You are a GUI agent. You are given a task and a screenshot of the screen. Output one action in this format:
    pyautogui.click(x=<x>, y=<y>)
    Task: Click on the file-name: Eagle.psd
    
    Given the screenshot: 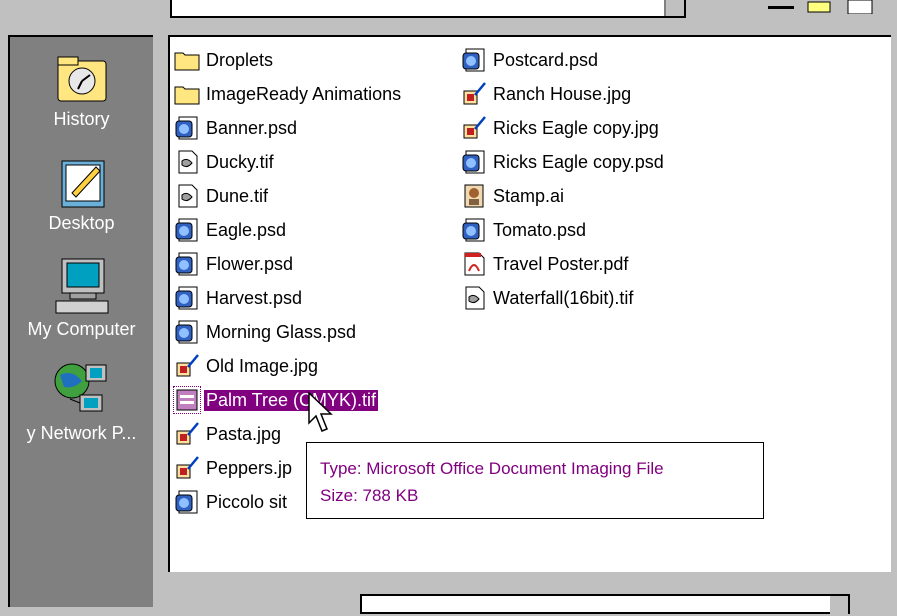 What is the action you would take?
    pyautogui.click(x=246, y=229)
    